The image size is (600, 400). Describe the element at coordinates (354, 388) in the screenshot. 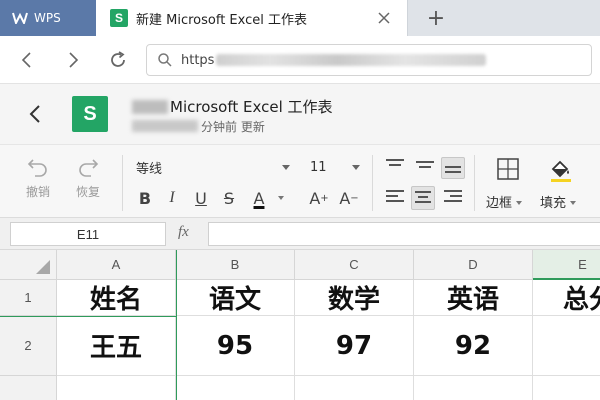

I see `cell-c3` at that location.